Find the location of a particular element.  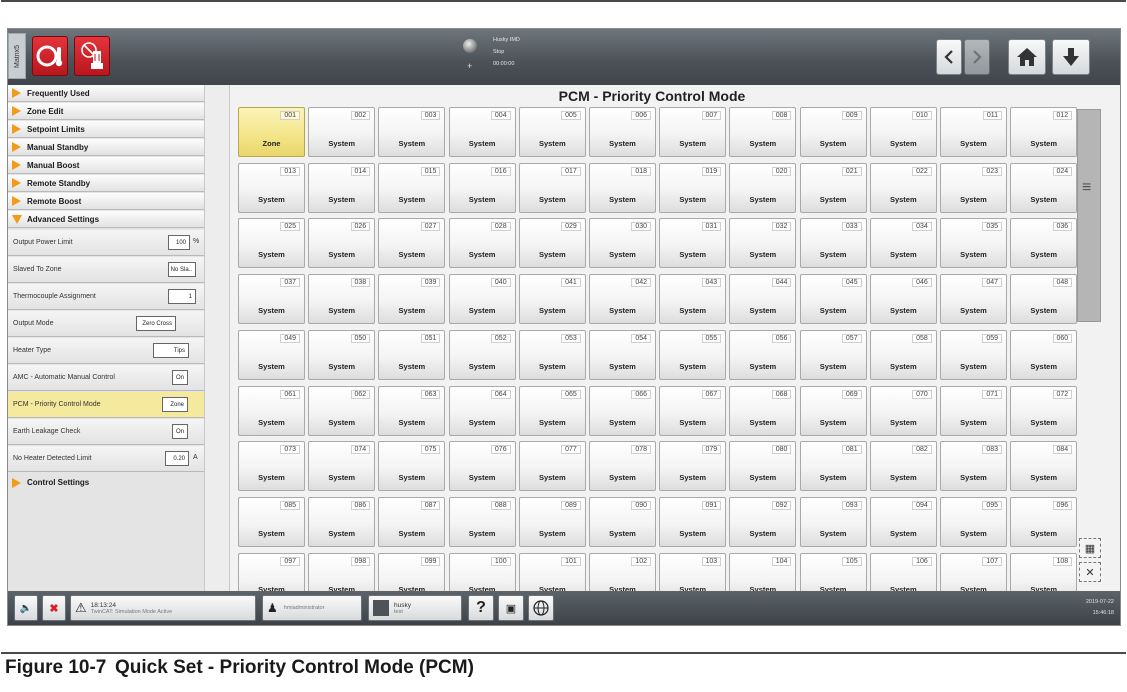

zone-tile: 051 System is located at coordinates (412, 354).